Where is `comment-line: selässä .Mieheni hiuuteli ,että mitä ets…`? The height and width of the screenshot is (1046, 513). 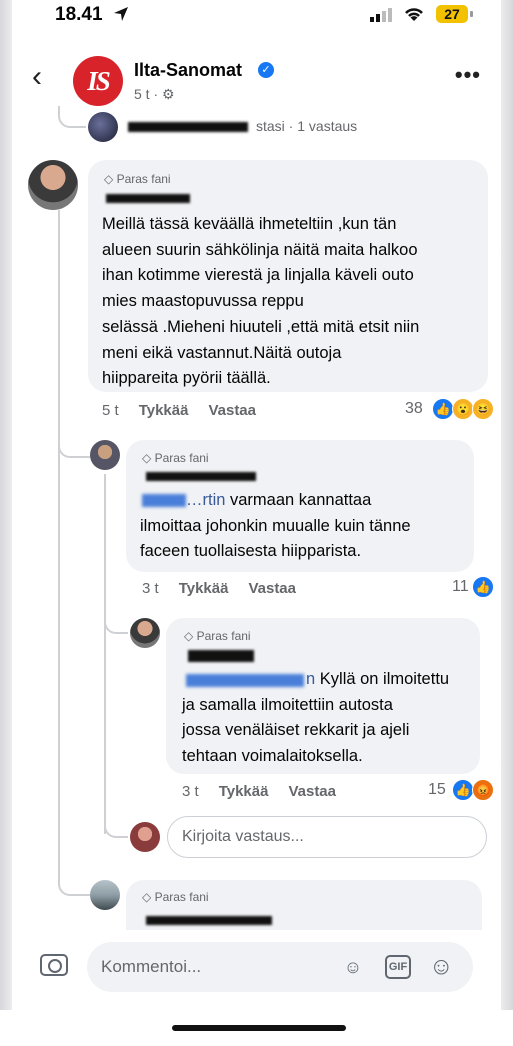
comment-line: selässä .Mieheni hiuuteli ,että mitä ets… is located at coordinates (261, 326).